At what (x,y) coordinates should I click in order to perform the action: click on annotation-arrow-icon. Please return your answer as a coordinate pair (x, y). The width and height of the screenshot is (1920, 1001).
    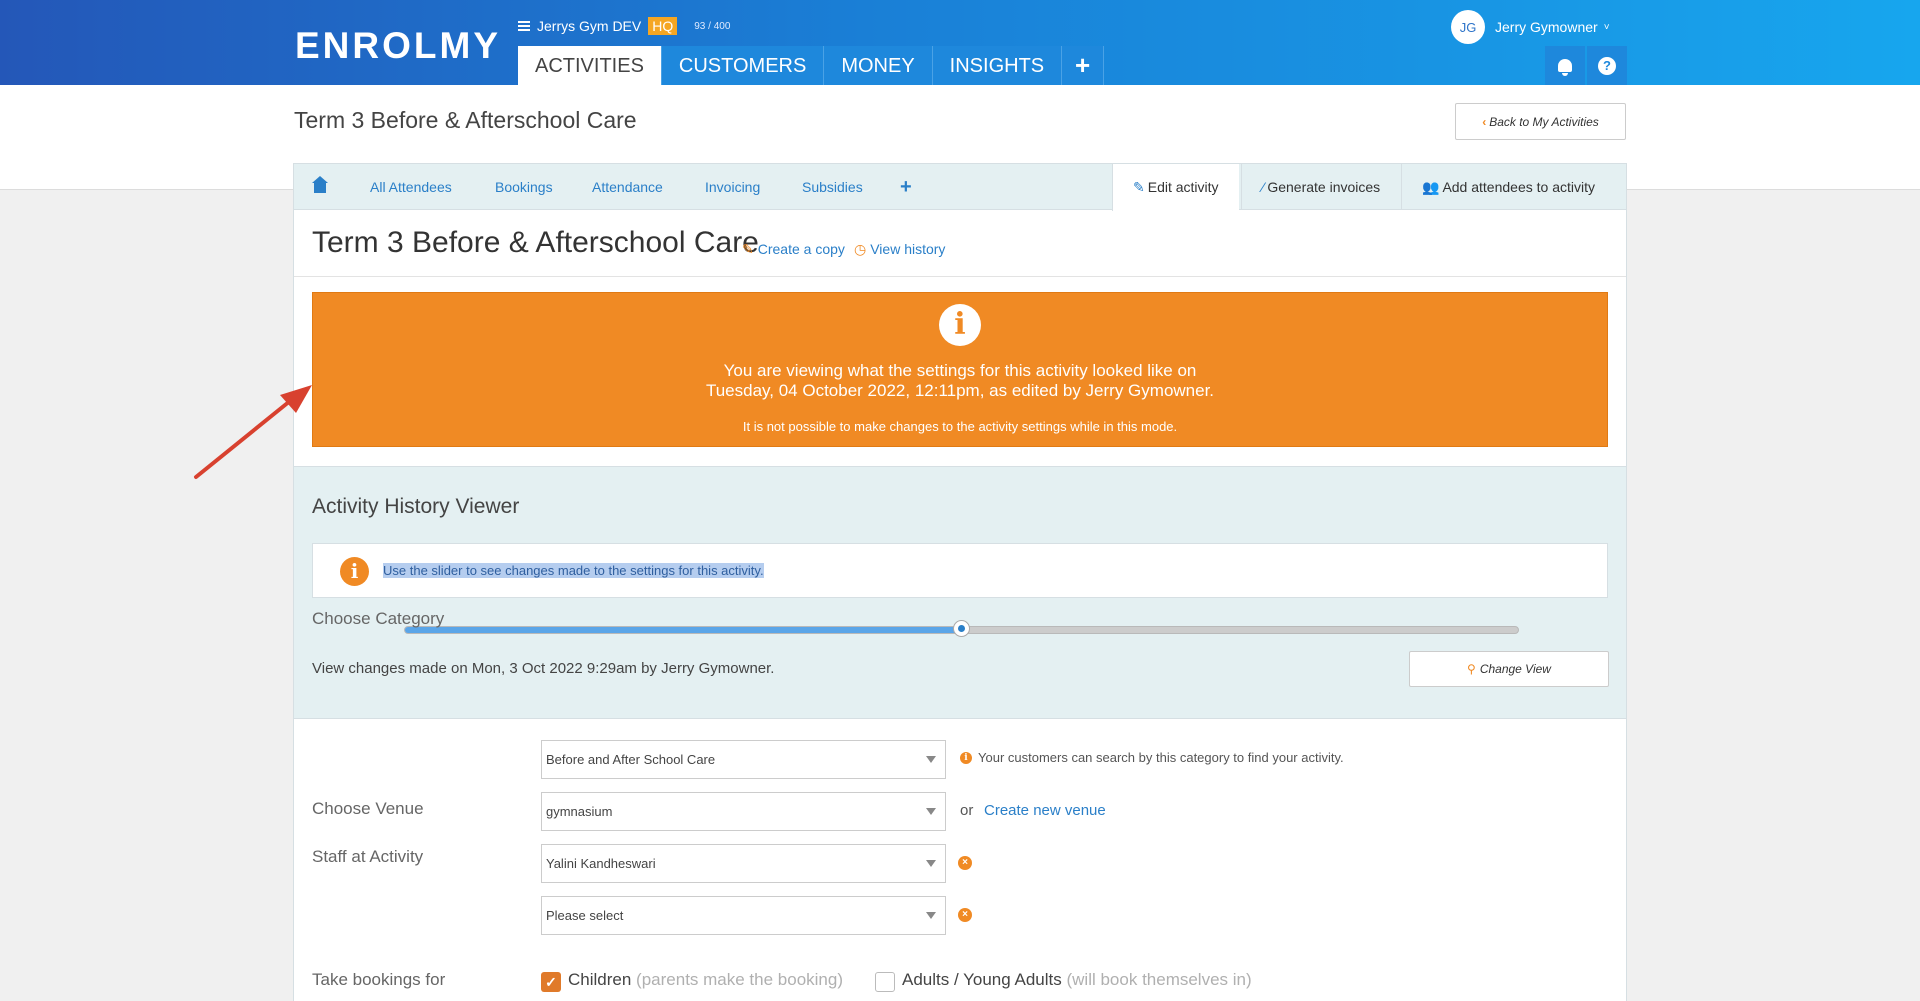
    Looking at the image, I should click on (253, 432).